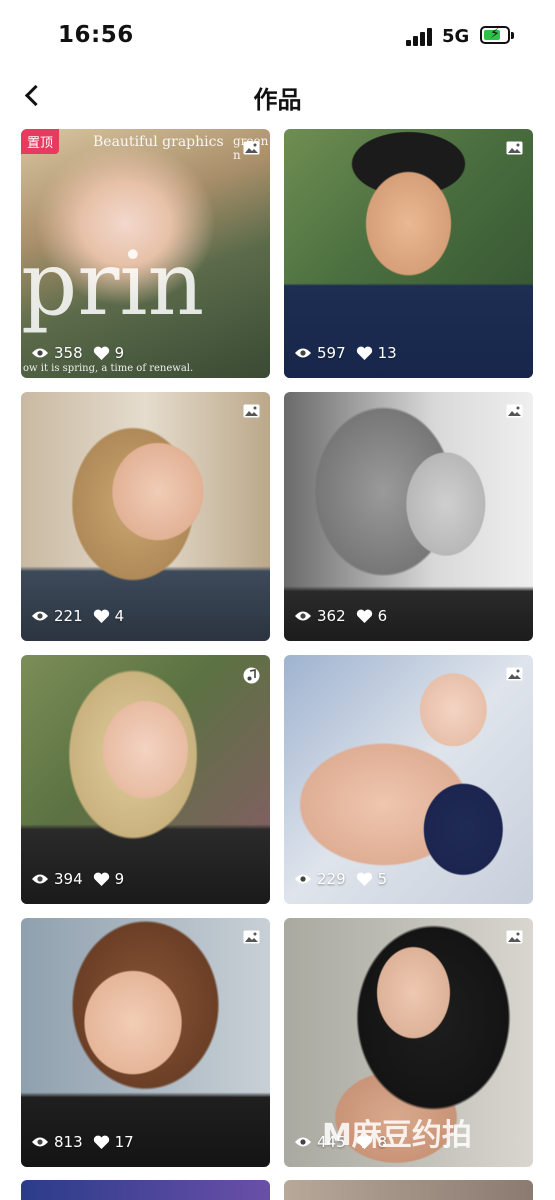  What do you see at coordinates (68, 879) in the screenshot?
I see `view-count: 394` at bounding box center [68, 879].